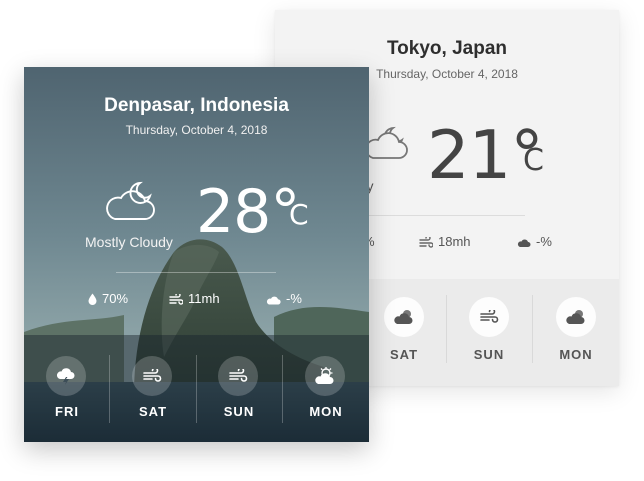 Image resolution: width=644 pixels, height=481 pixels. Describe the element at coordinates (194, 299) in the screenshot. I see `wind-stat: 11mh` at that location.